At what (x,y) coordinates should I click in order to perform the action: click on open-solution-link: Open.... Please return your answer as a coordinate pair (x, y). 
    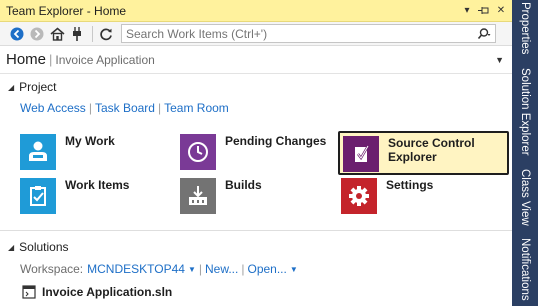
    Looking at the image, I should click on (266, 269).